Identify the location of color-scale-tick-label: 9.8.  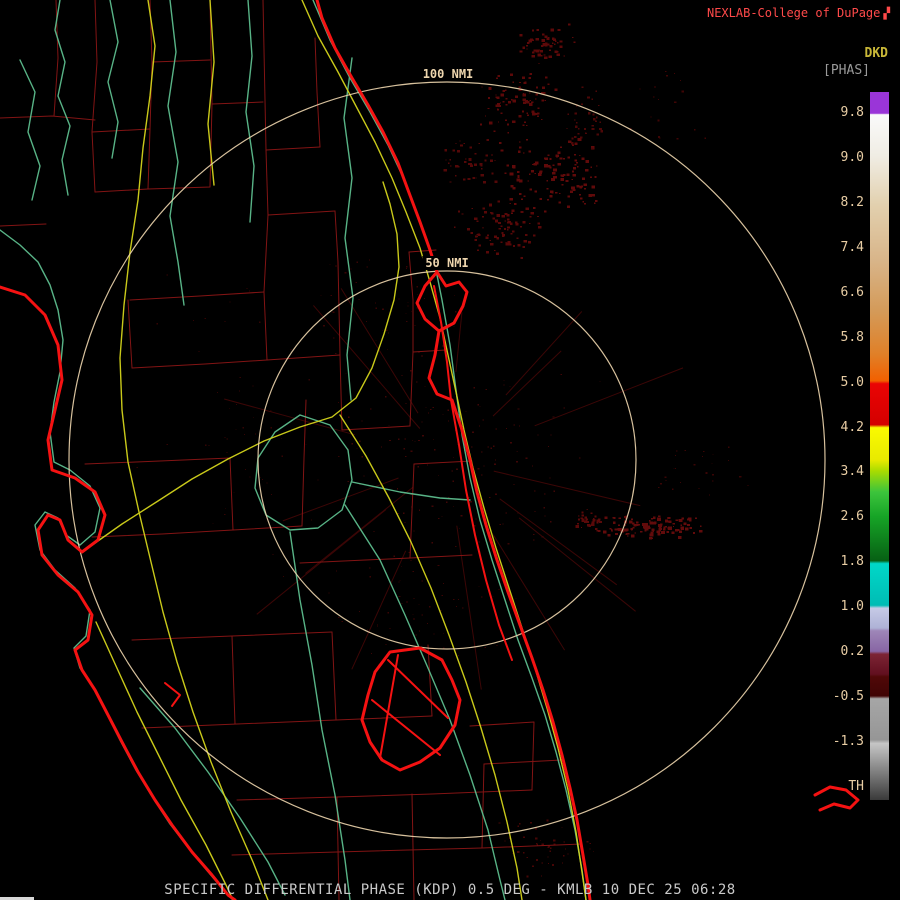
(852, 112).